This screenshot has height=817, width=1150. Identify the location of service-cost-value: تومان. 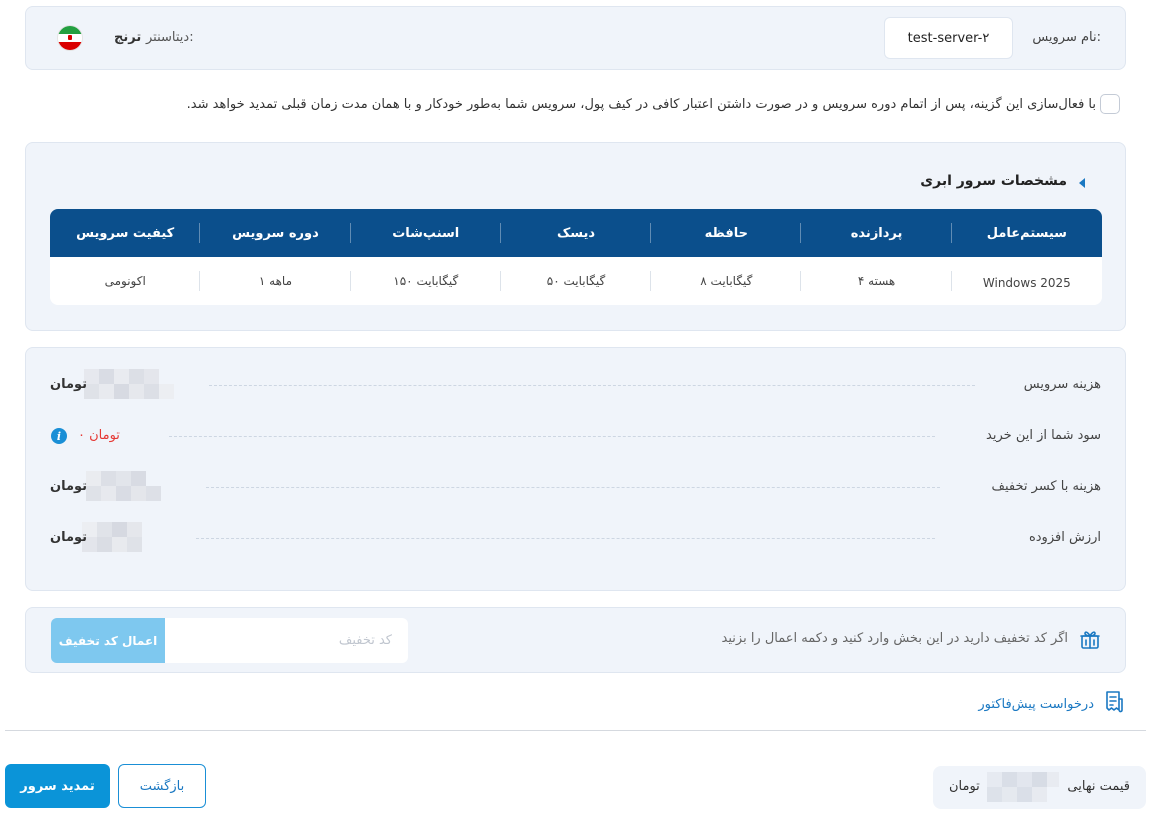
(69, 384).